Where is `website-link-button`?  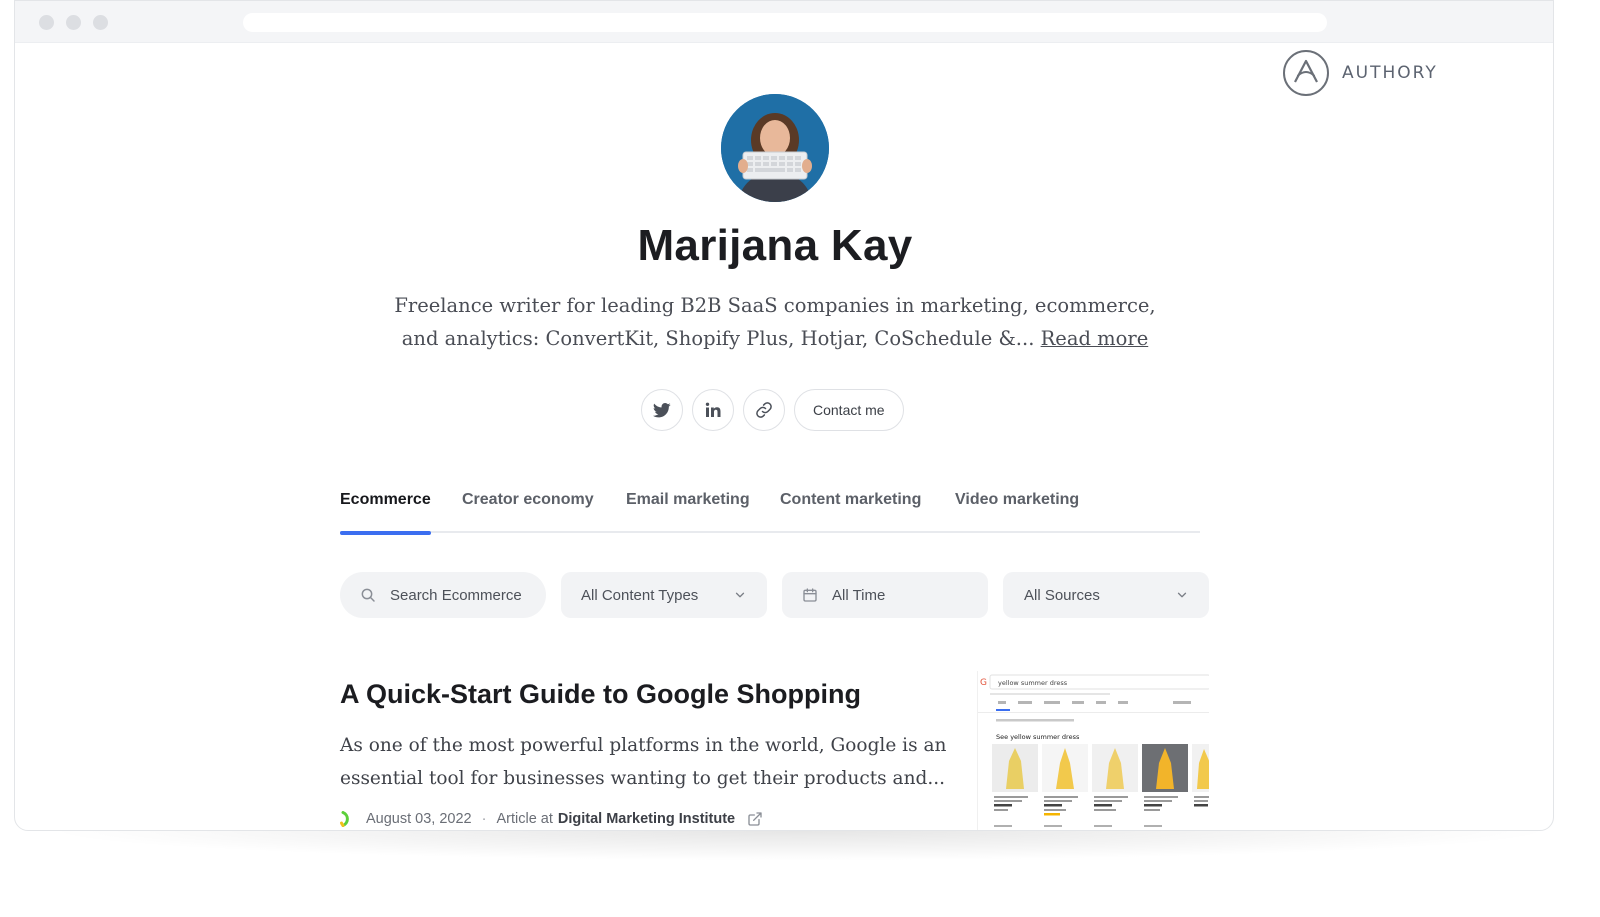
website-link-button is located at coordinates (764, 410).